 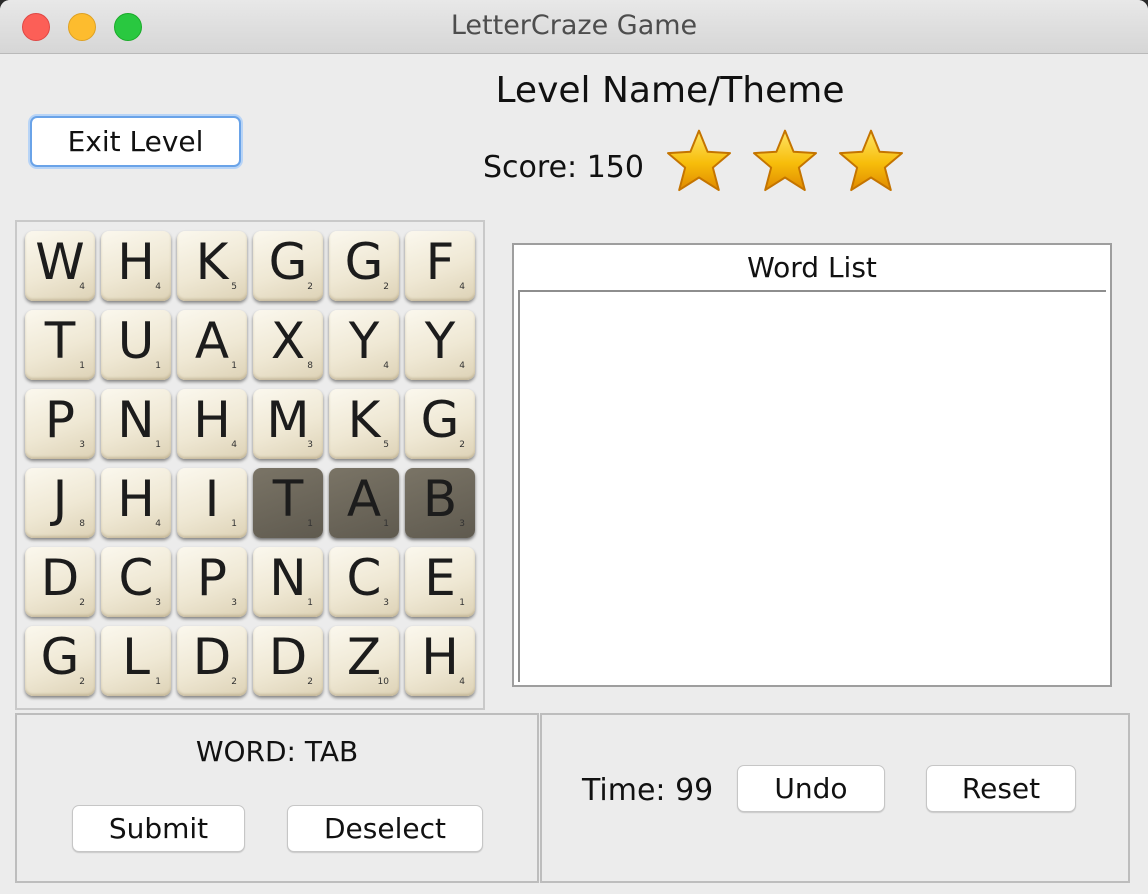 What do you see at coordinates (60, 503) in the screenshot?
I see `letter-tile: J8` at bounding box center [60, 503].